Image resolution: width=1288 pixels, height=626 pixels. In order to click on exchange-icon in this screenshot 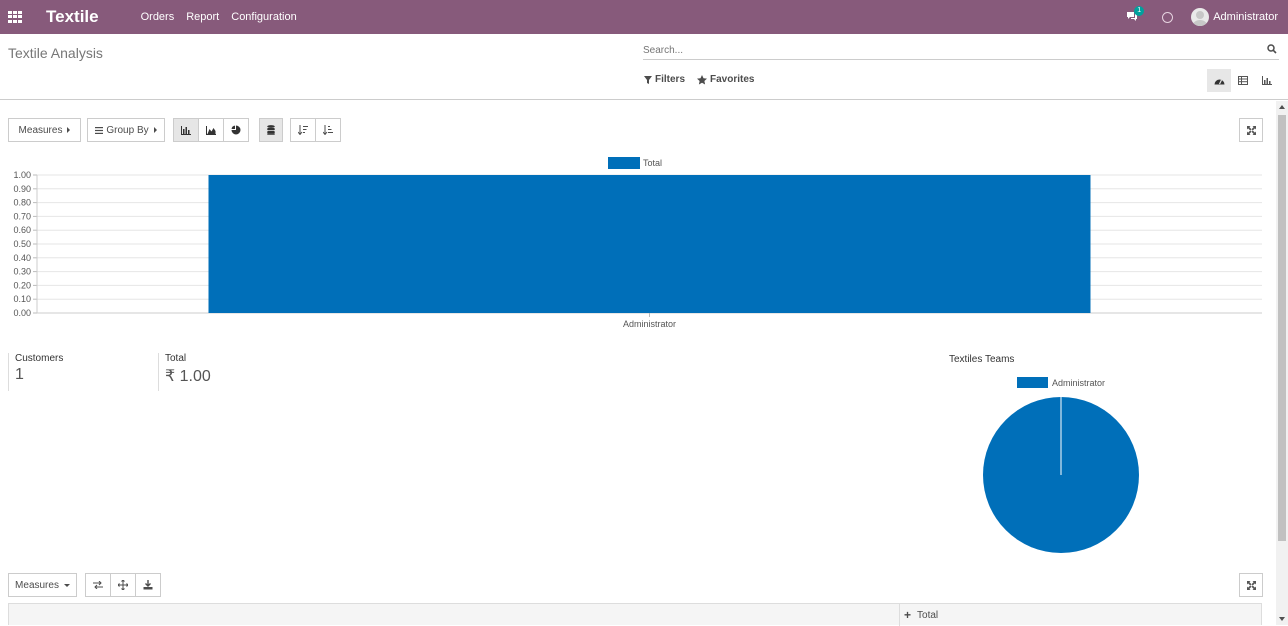, I will do `click(98, 585)`.